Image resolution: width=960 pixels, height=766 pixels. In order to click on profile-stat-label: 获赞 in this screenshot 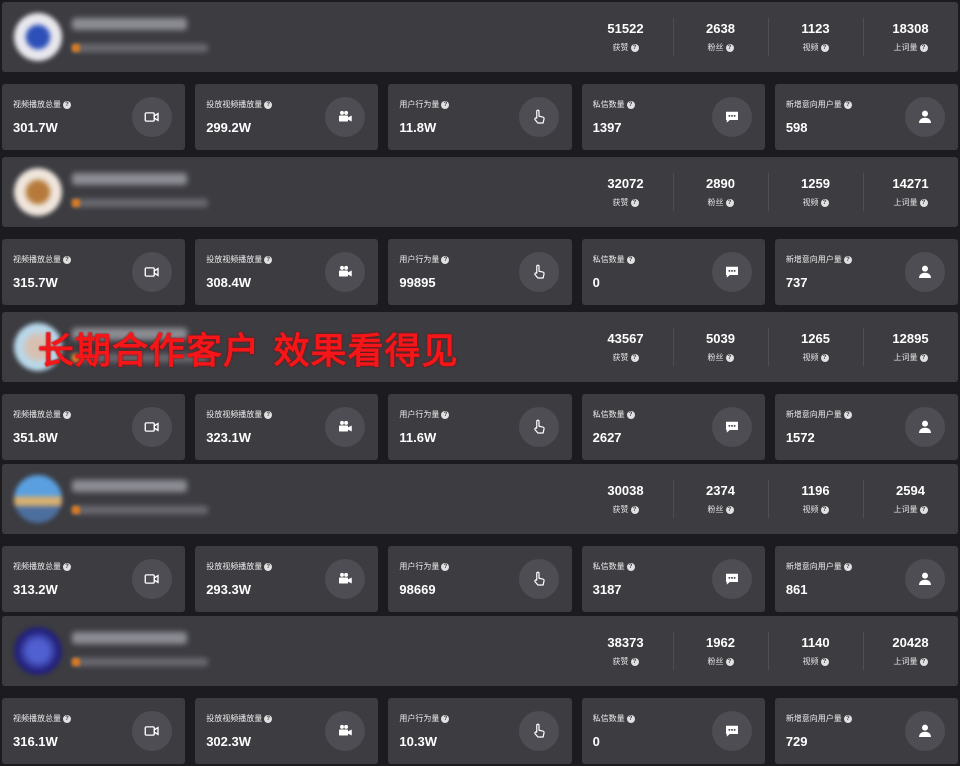, I will do `click(620, 357)`.